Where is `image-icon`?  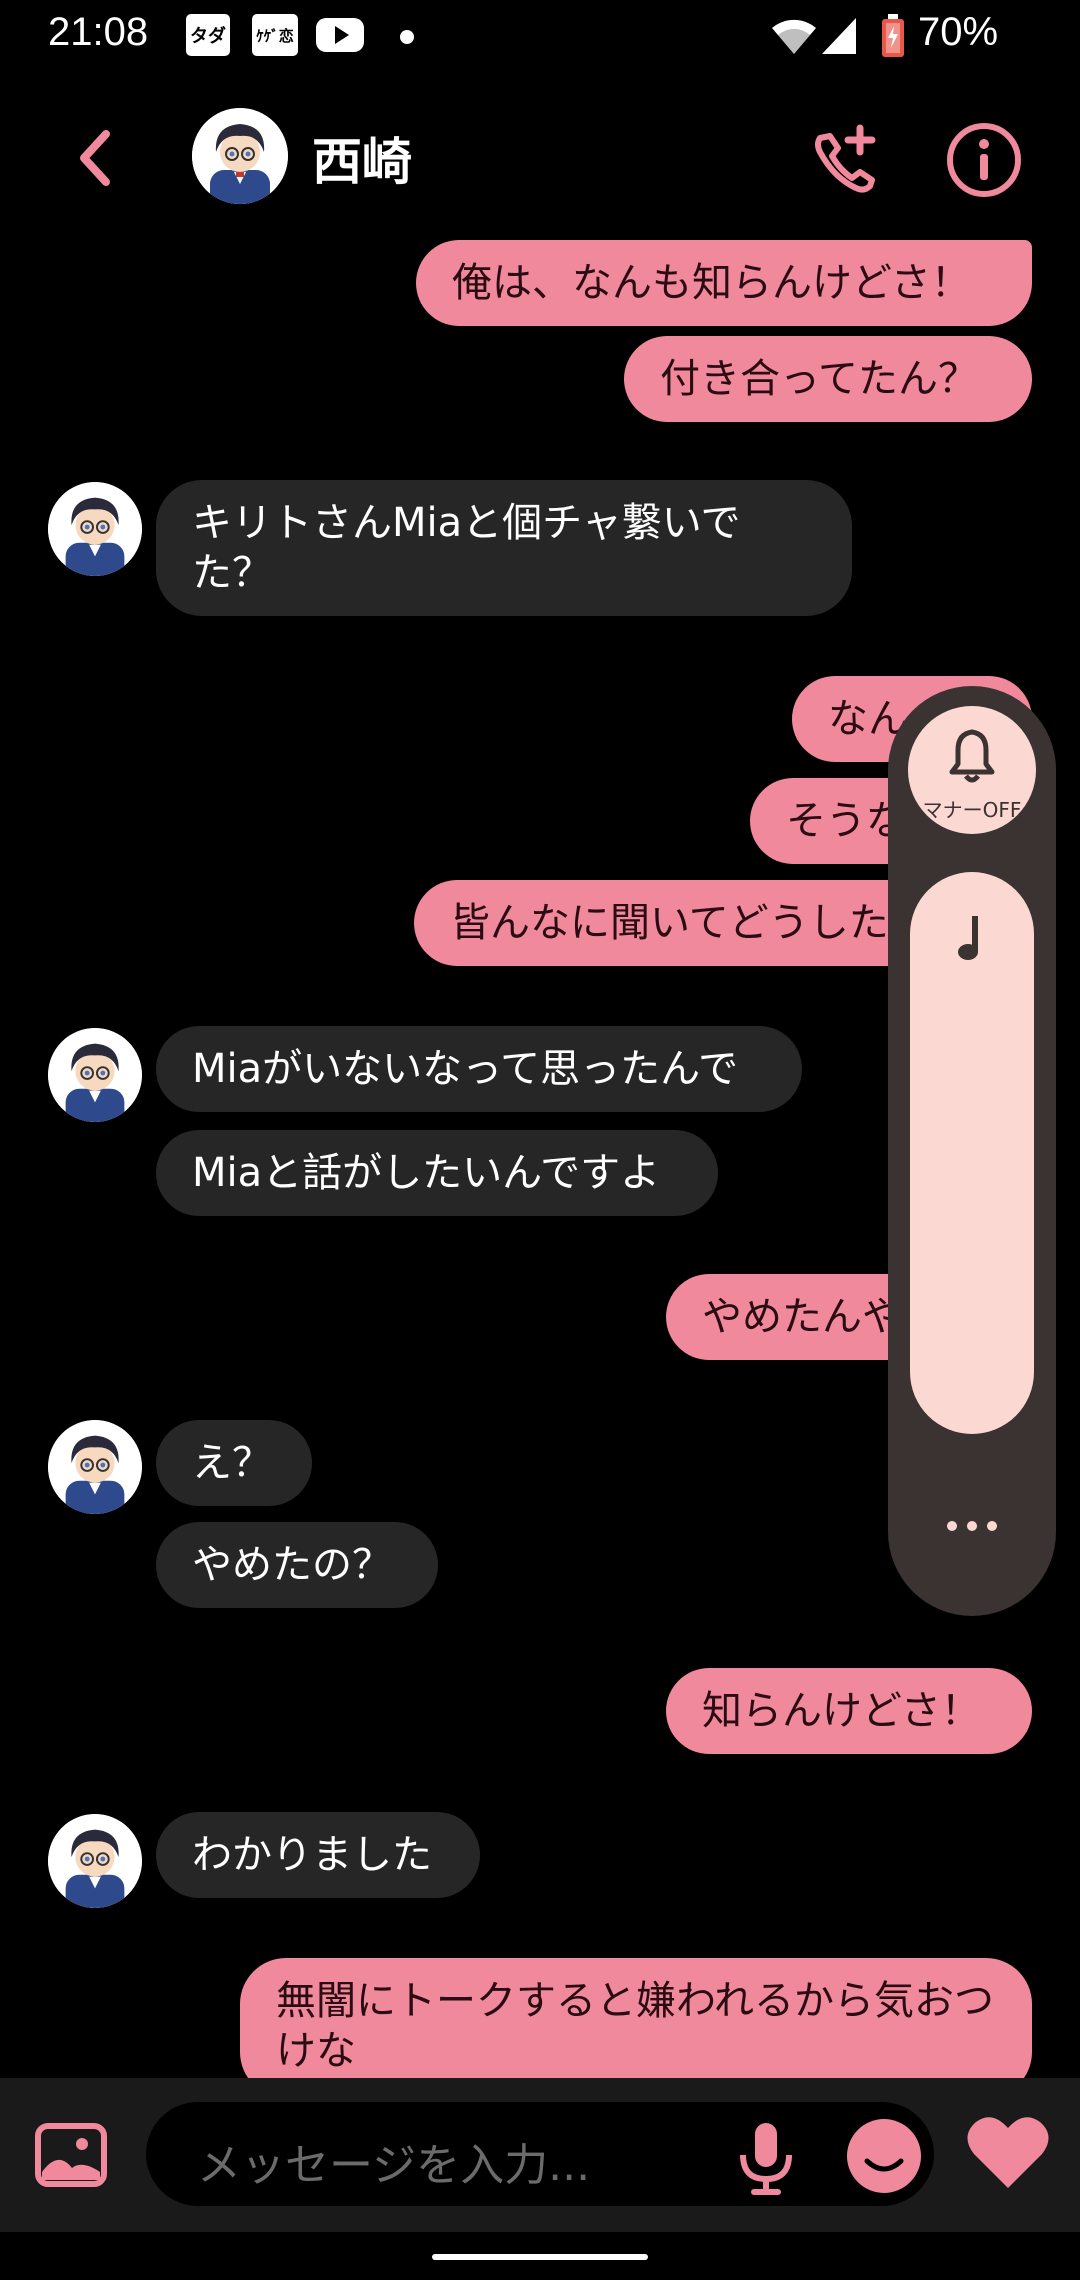 image-icon is located at coordinates (71, 2155).